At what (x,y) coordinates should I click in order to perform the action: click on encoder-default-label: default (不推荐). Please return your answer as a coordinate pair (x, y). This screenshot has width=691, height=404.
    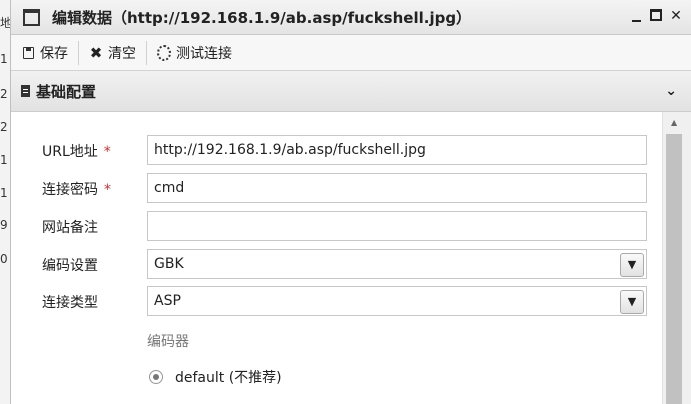
    Looking at the image, I should click on (228, 378).